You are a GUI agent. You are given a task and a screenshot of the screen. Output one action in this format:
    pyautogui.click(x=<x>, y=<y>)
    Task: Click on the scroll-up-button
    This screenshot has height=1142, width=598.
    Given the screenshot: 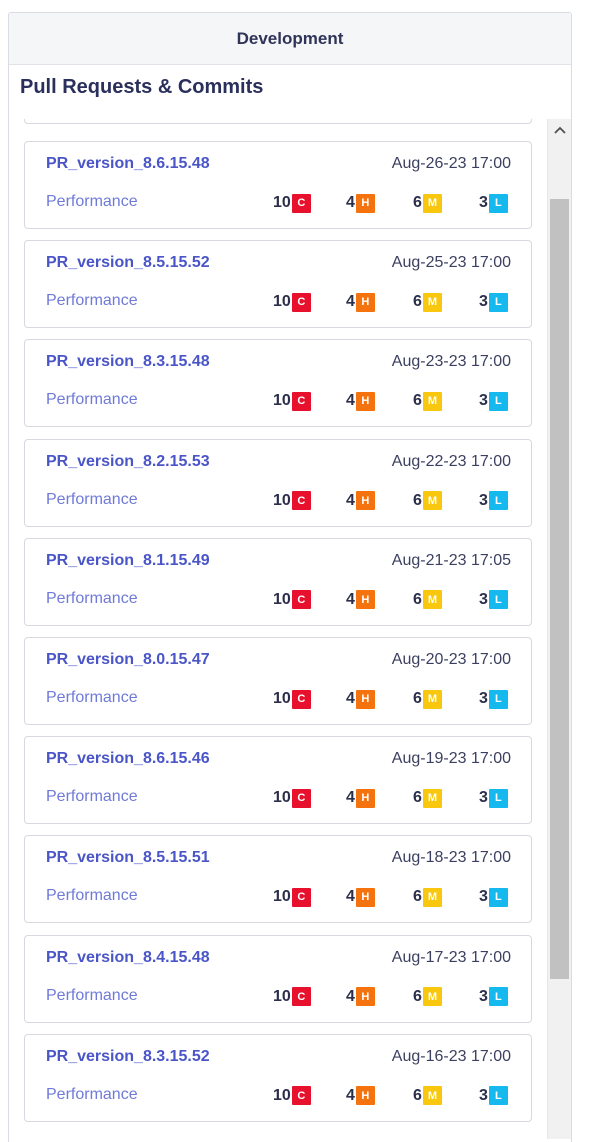 What is the action you would take?
    pyautogui.click(x=559, y=130)
    